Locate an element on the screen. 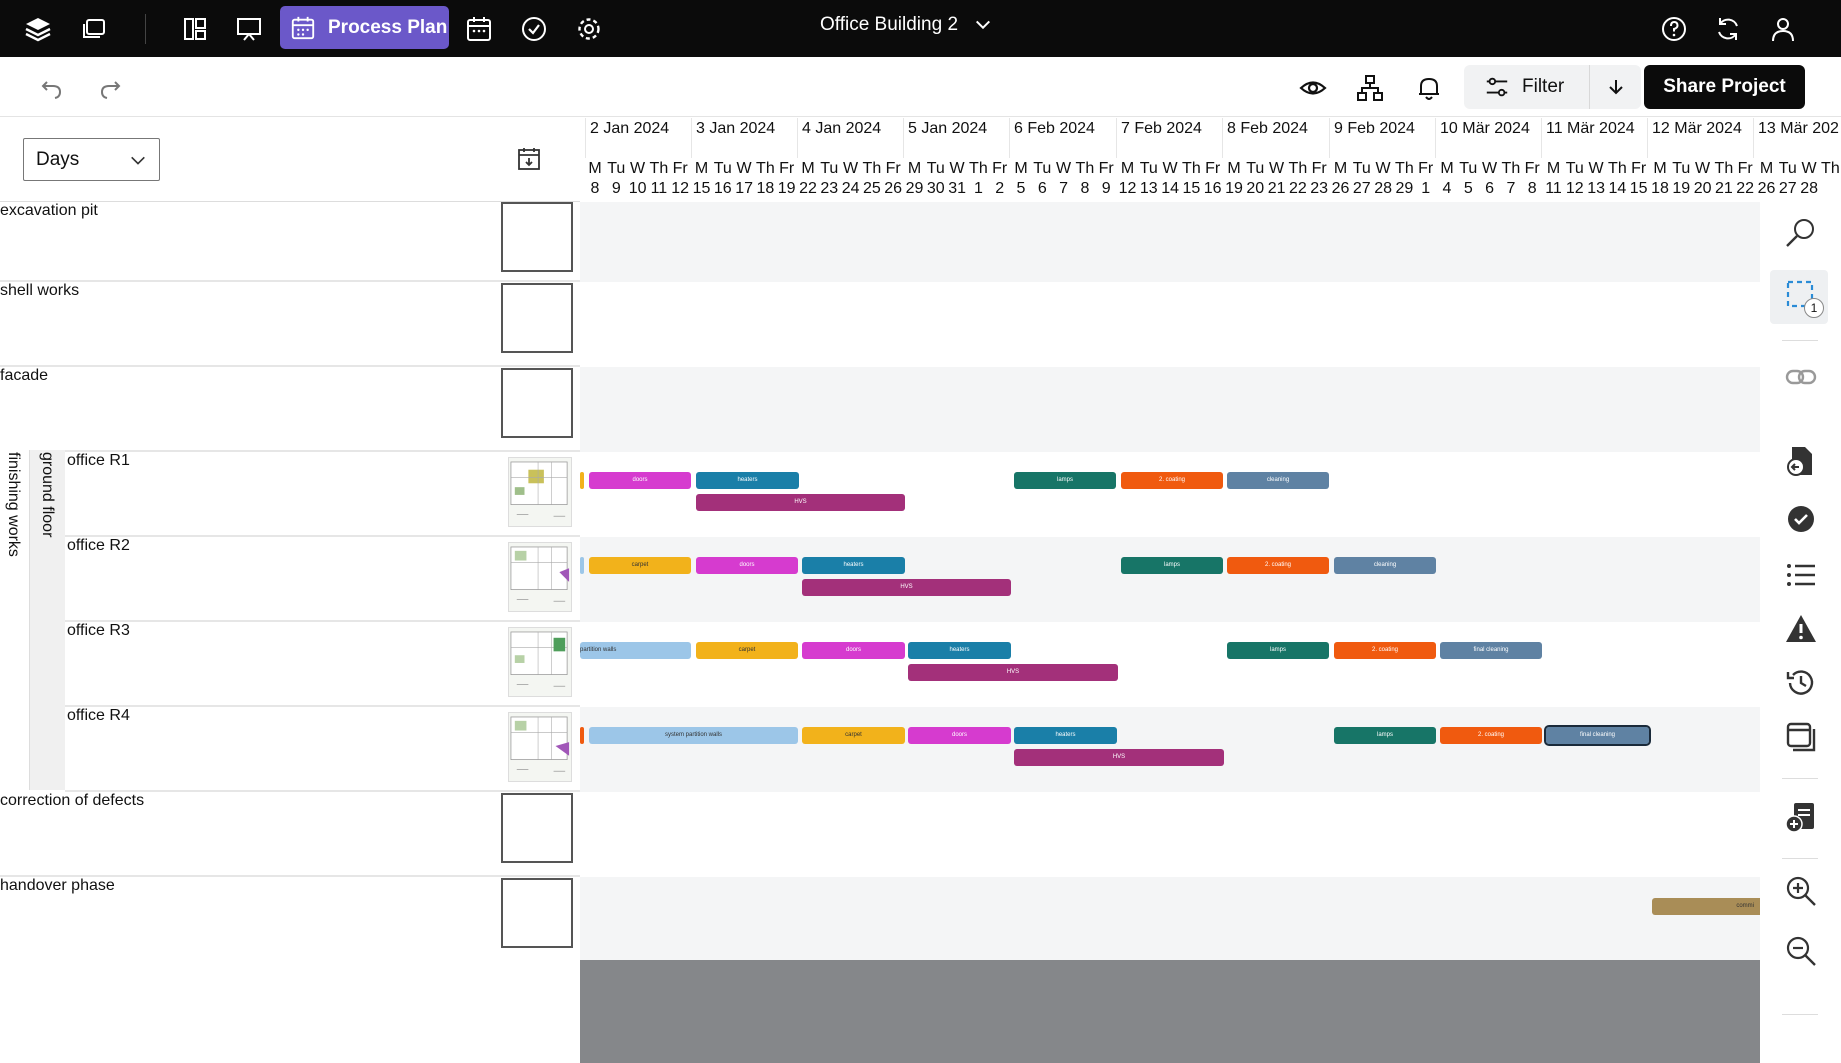  search-icon is located at coordinates (1801, 233).